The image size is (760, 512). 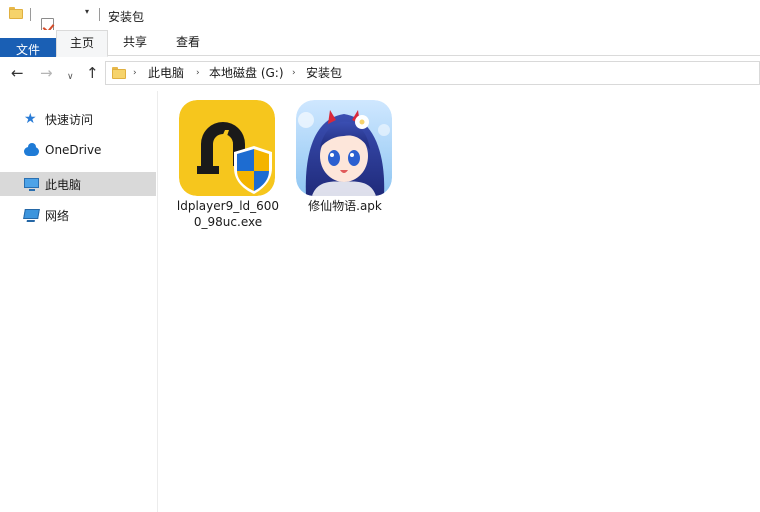 I want to click on recent-locations-chevron-icon: ∨, so click(x=70, y=77).